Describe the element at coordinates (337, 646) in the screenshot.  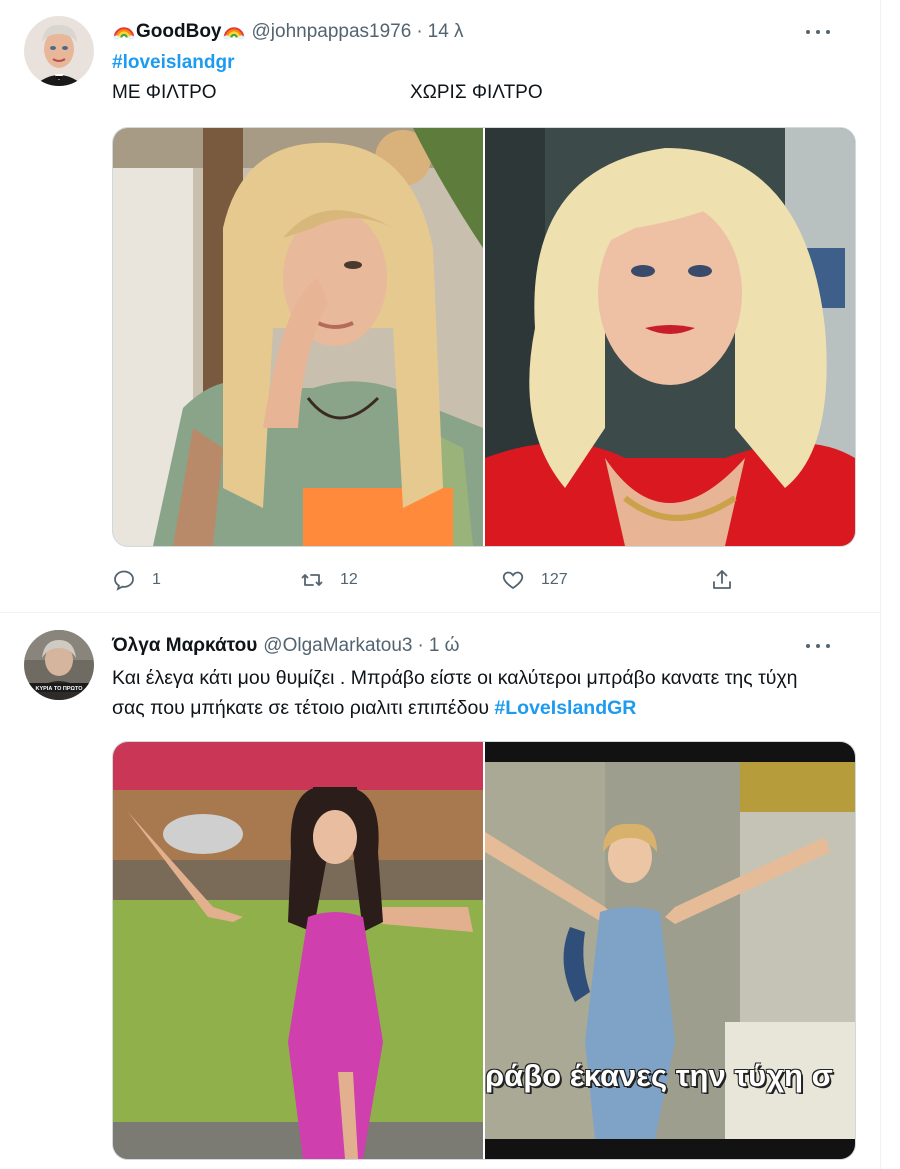
I see `user-handle: @OlgaMarkatou3` at that location.